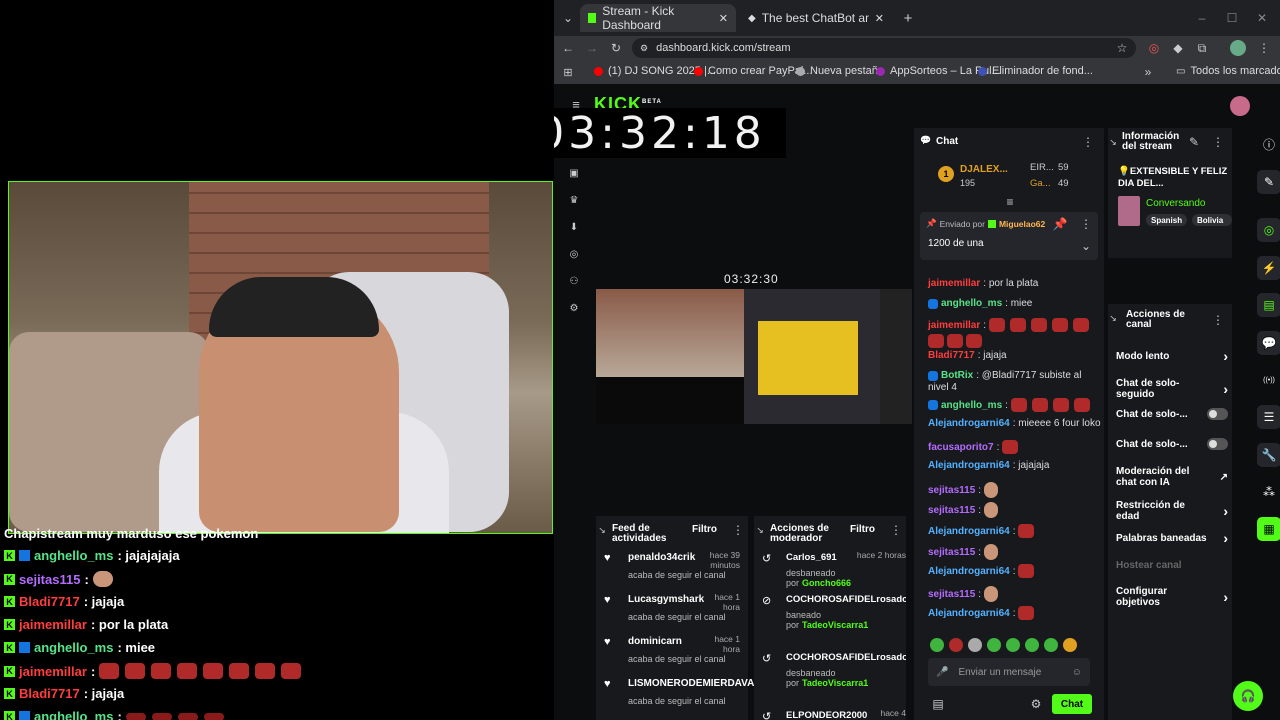 This screenshot has width=1280, height=720. I want to click on site-info-icon: ⚙, so click(644, 48).